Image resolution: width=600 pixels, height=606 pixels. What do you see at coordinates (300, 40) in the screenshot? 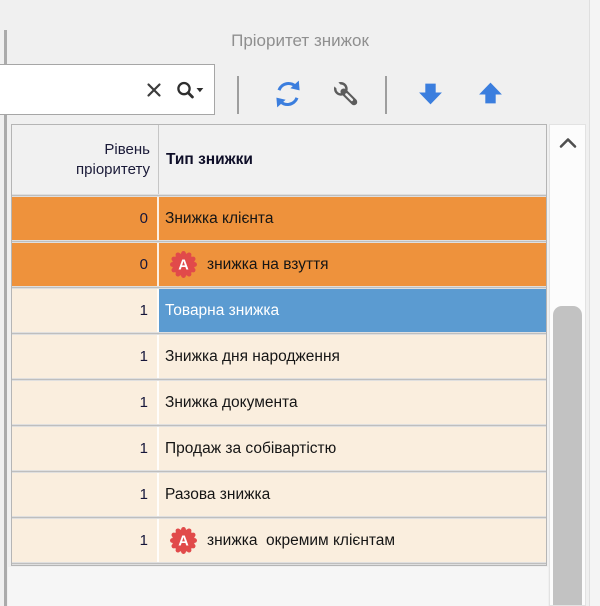
I see `page-title: Пріоритет знижок` at bounding box center [300, 40].